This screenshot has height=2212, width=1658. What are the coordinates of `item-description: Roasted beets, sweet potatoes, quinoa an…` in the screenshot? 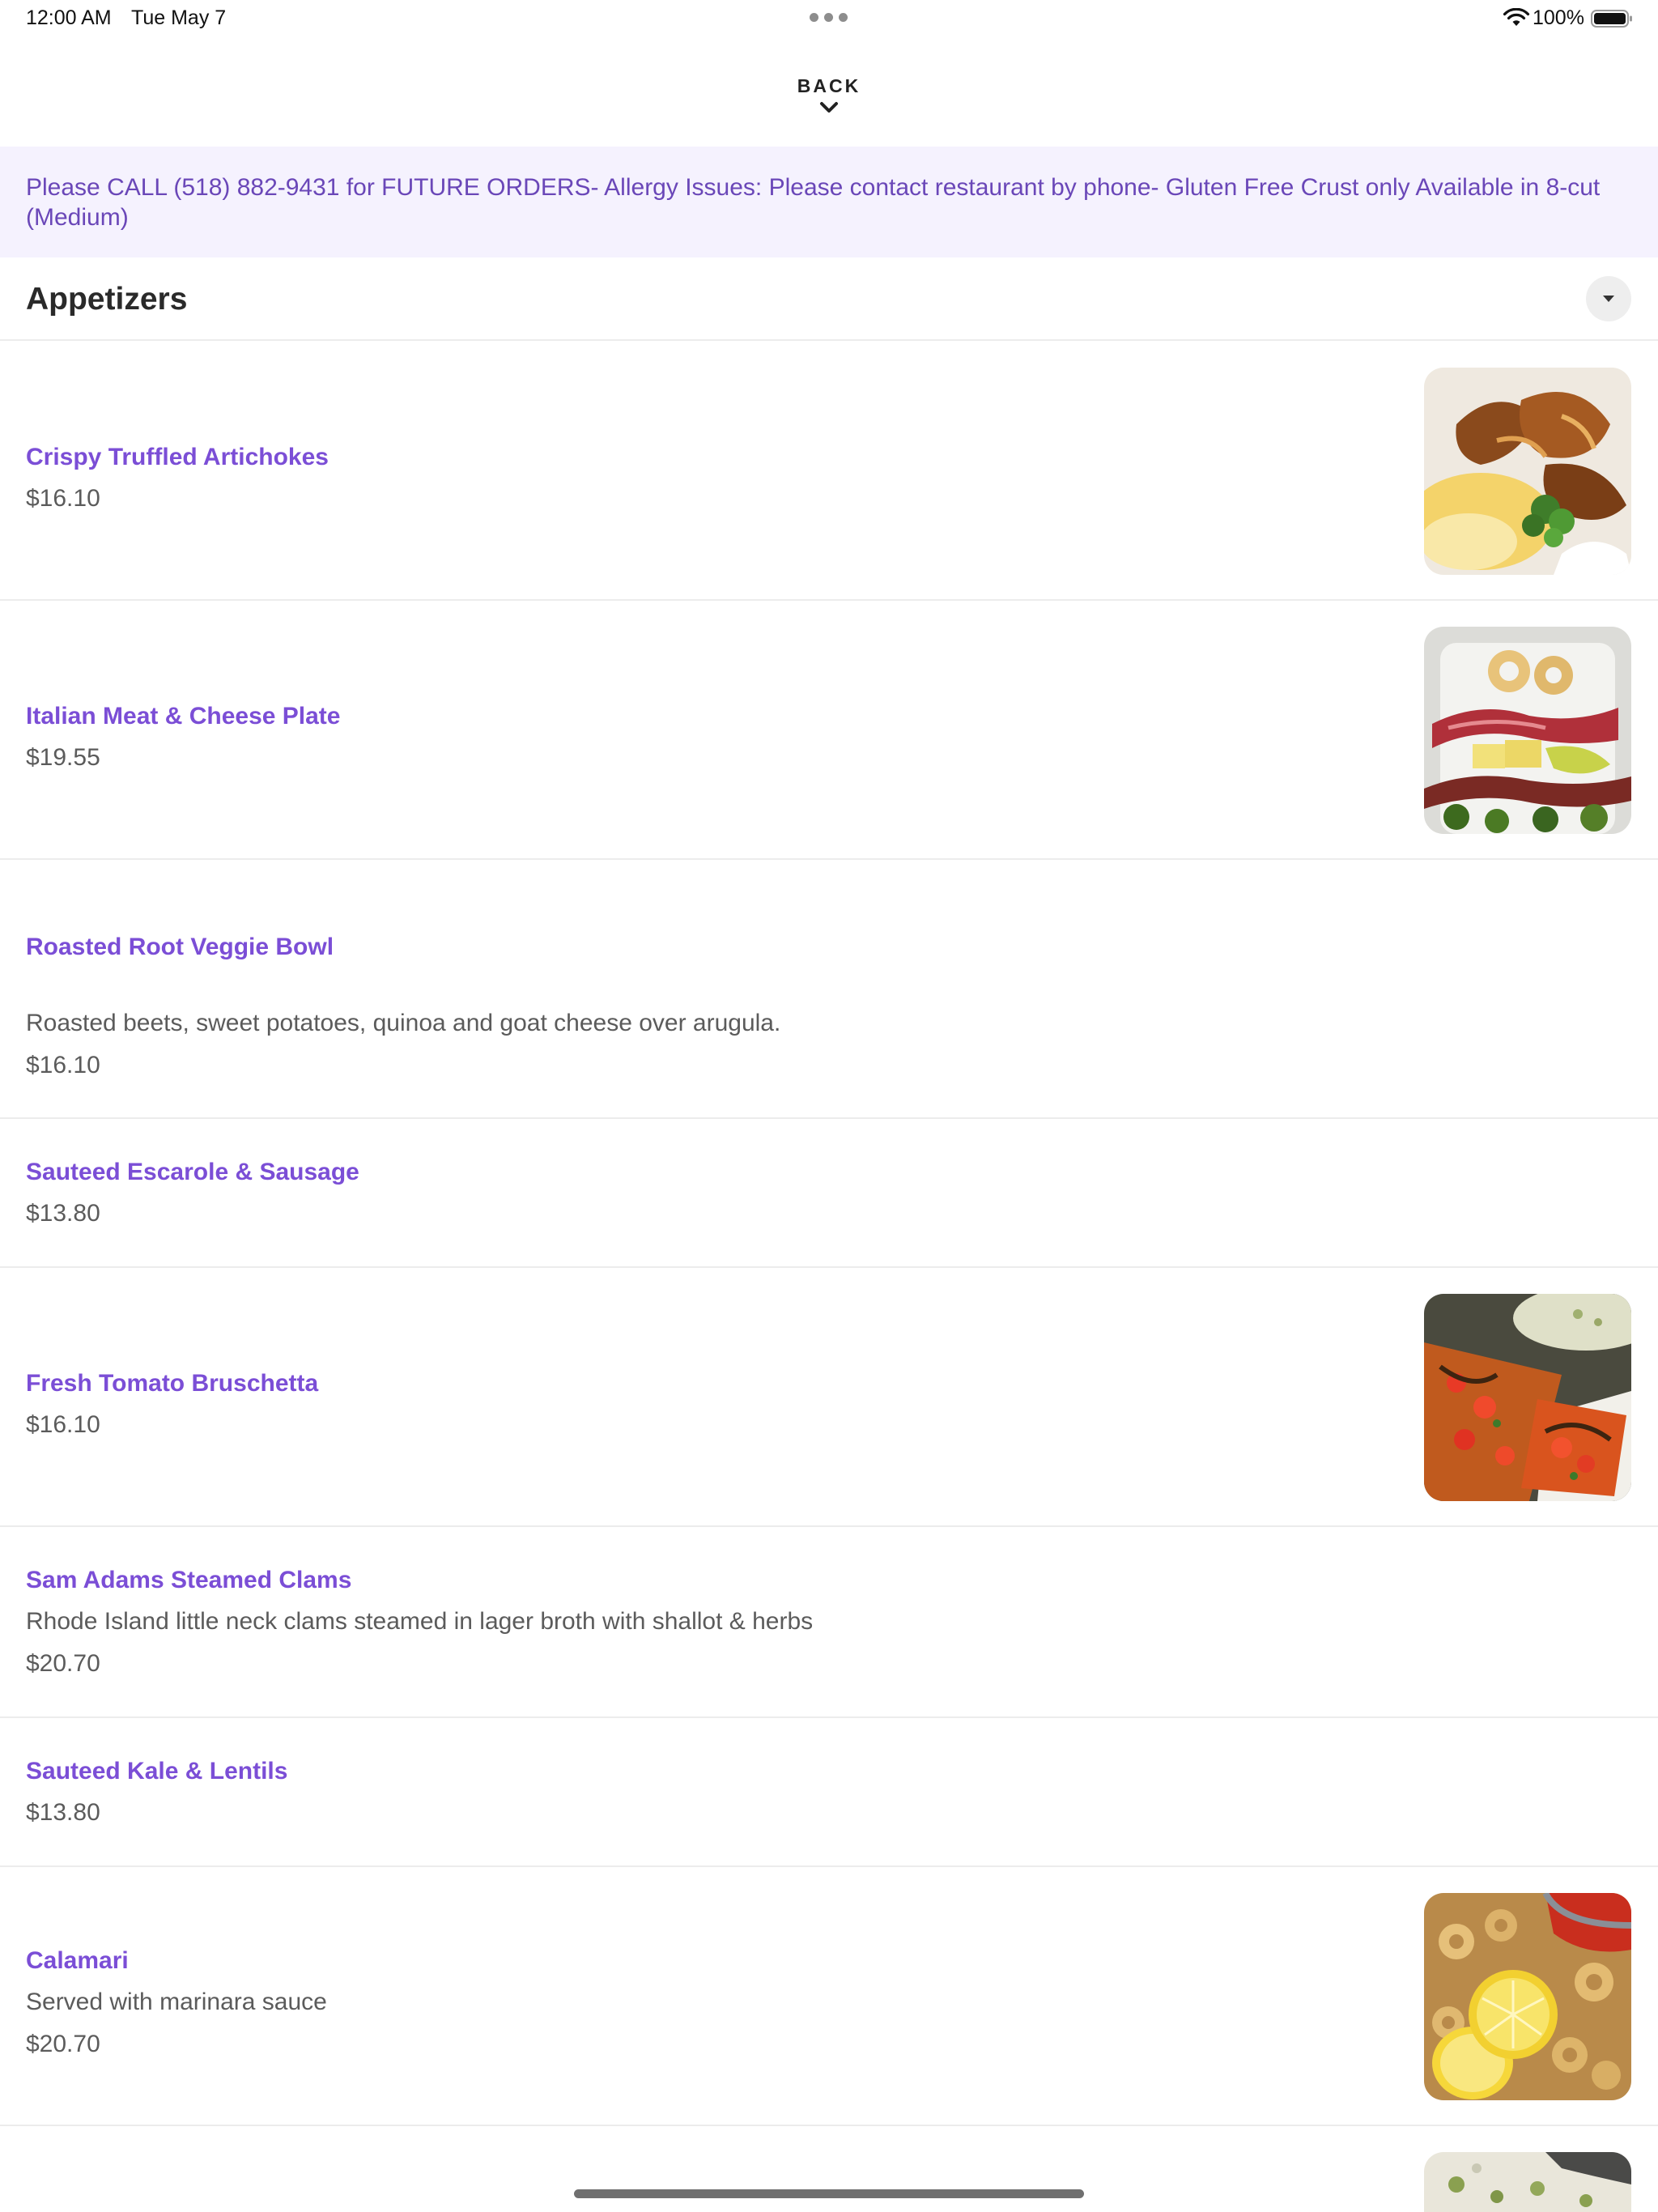 It's located at (403, 1023).